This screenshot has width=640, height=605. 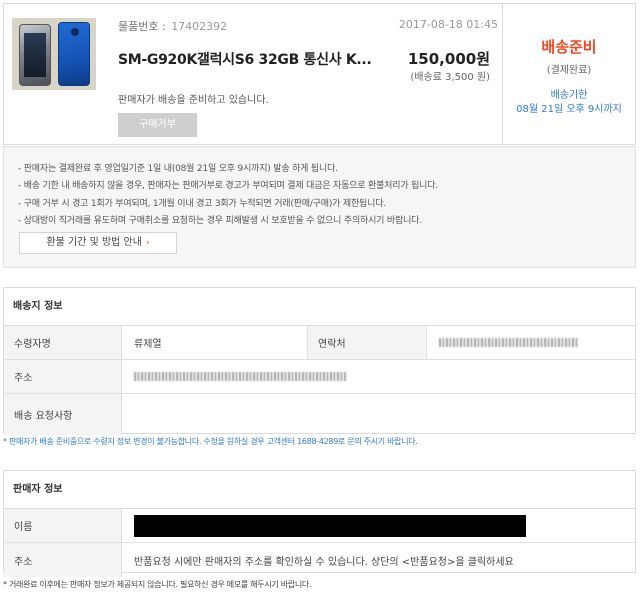 I want to click on contact-value, so click(x=503, y=342).